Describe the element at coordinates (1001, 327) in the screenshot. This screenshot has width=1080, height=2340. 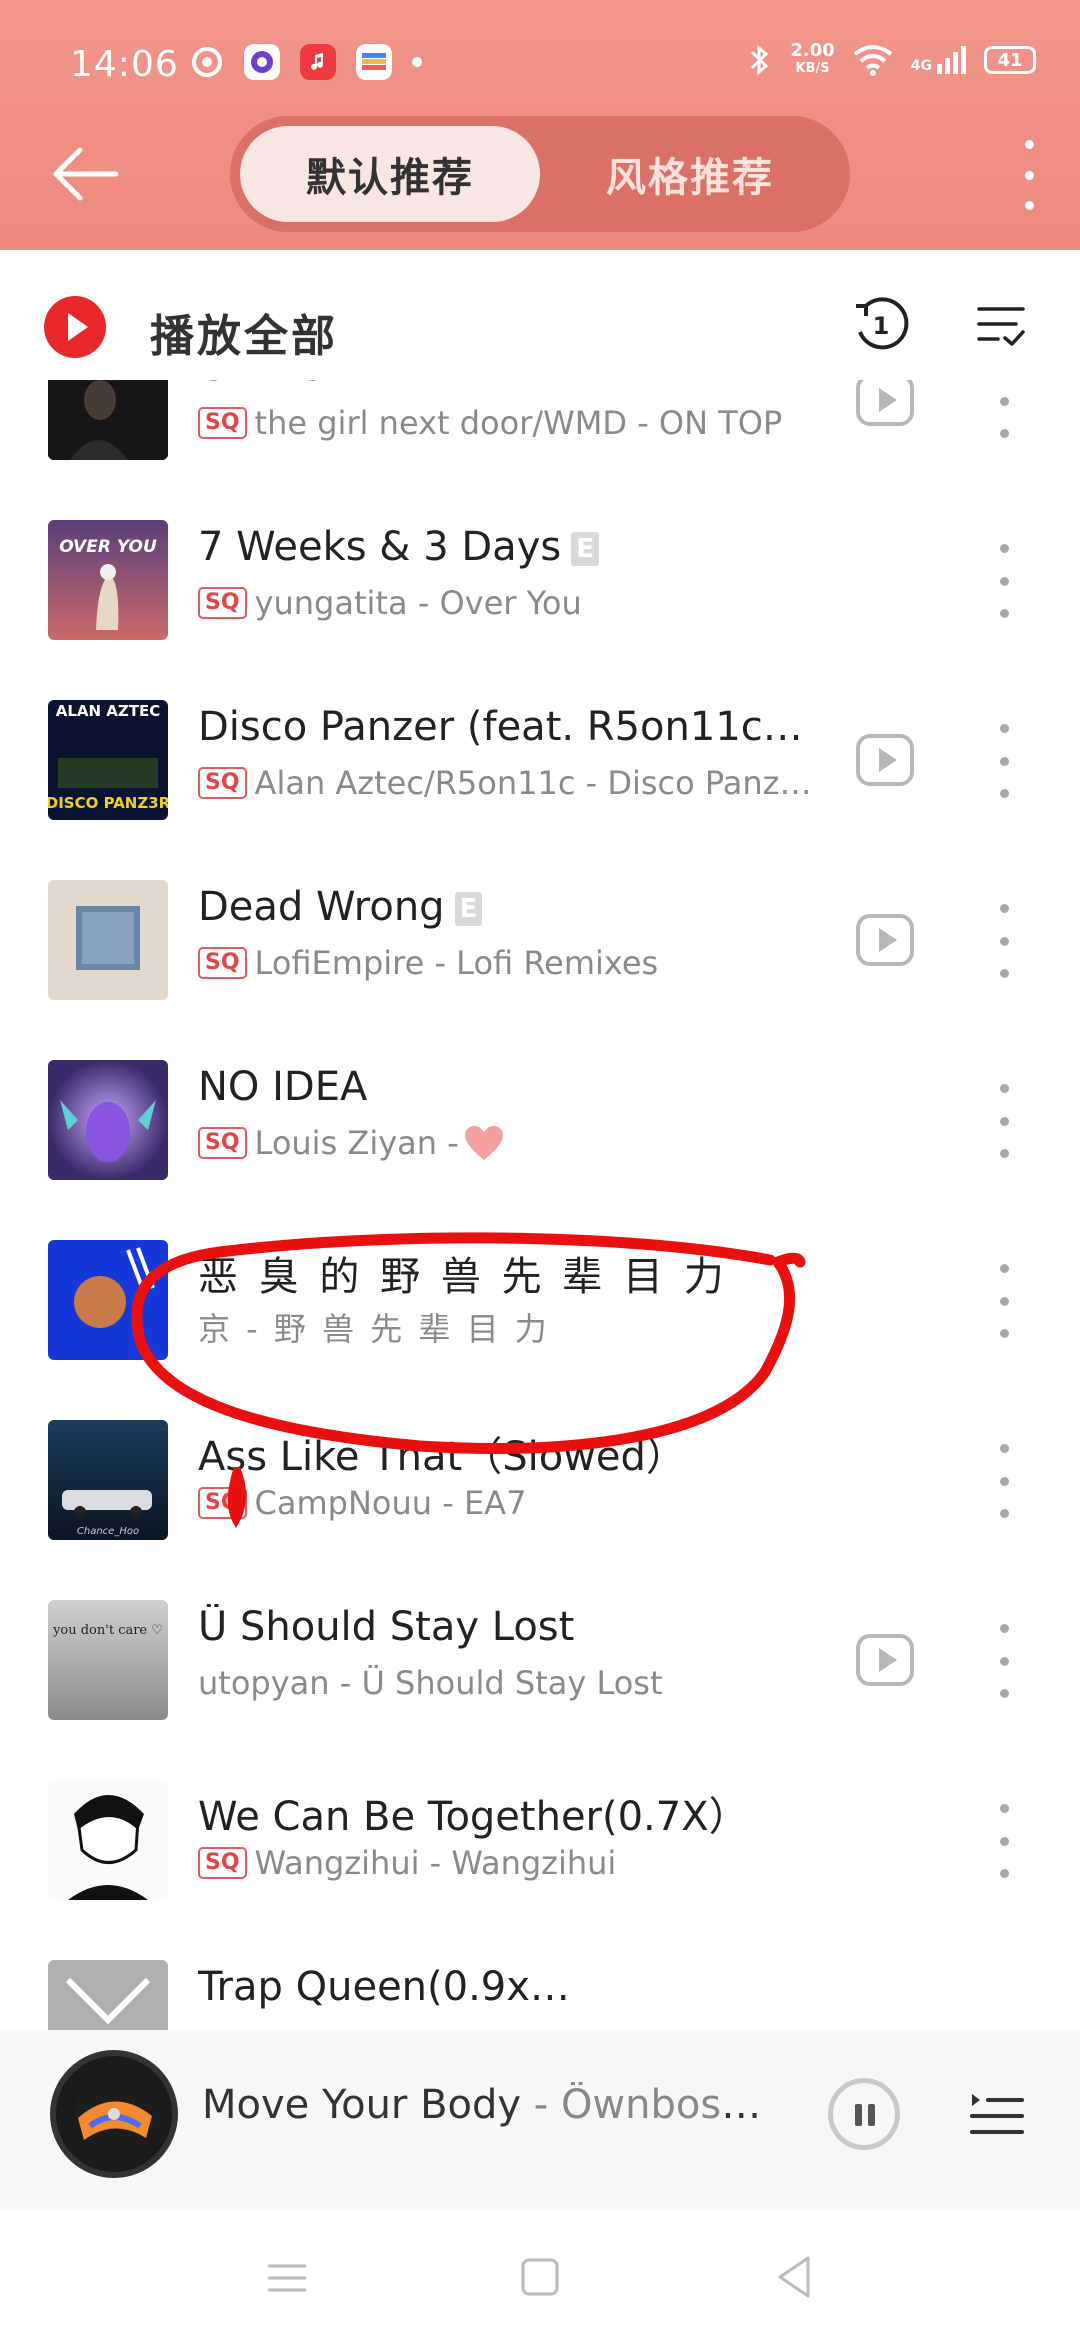
I see `multi-select-icon` at that location.